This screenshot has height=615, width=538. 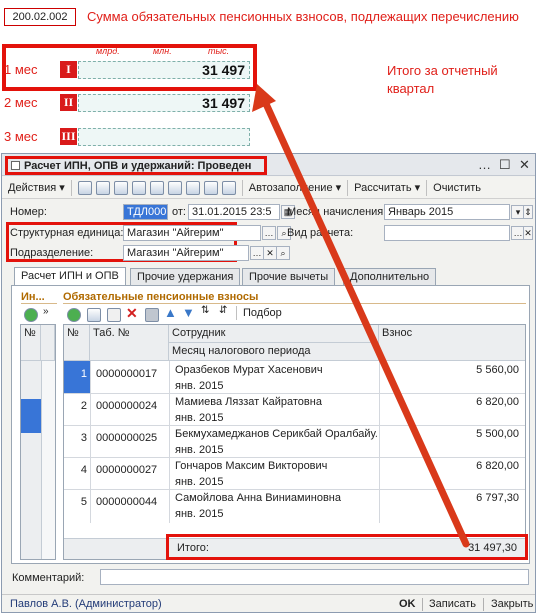 What do you see at coordinates (528, 233) in the screenshot?
I see `calc-type-clear-icon: ✕` at bounding box center [528, 233].